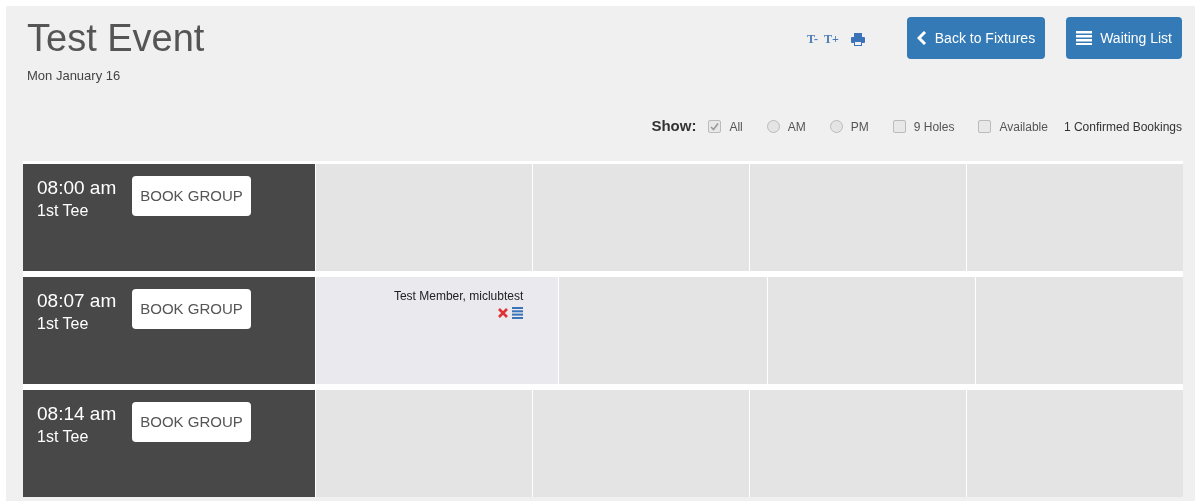 This screenshot has height=501, width=1195. What do you see at coordinates (437, 330) in the screenshot?
I see `booking-slot: Test Member, miclubtest` at bounding box center [437, 330].